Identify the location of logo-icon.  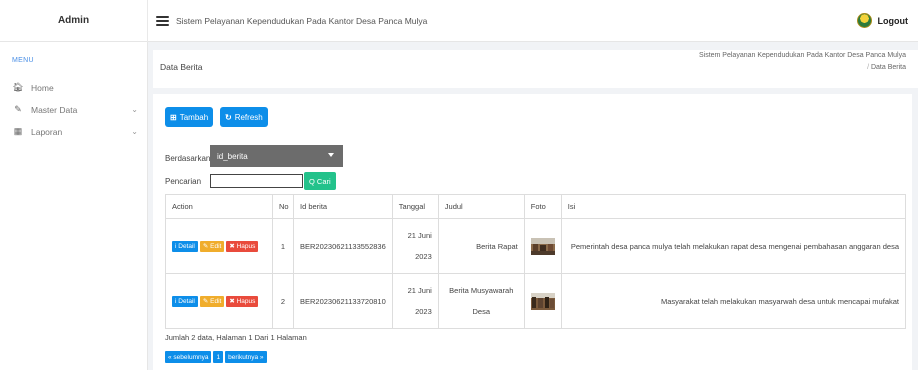
(864, 20).